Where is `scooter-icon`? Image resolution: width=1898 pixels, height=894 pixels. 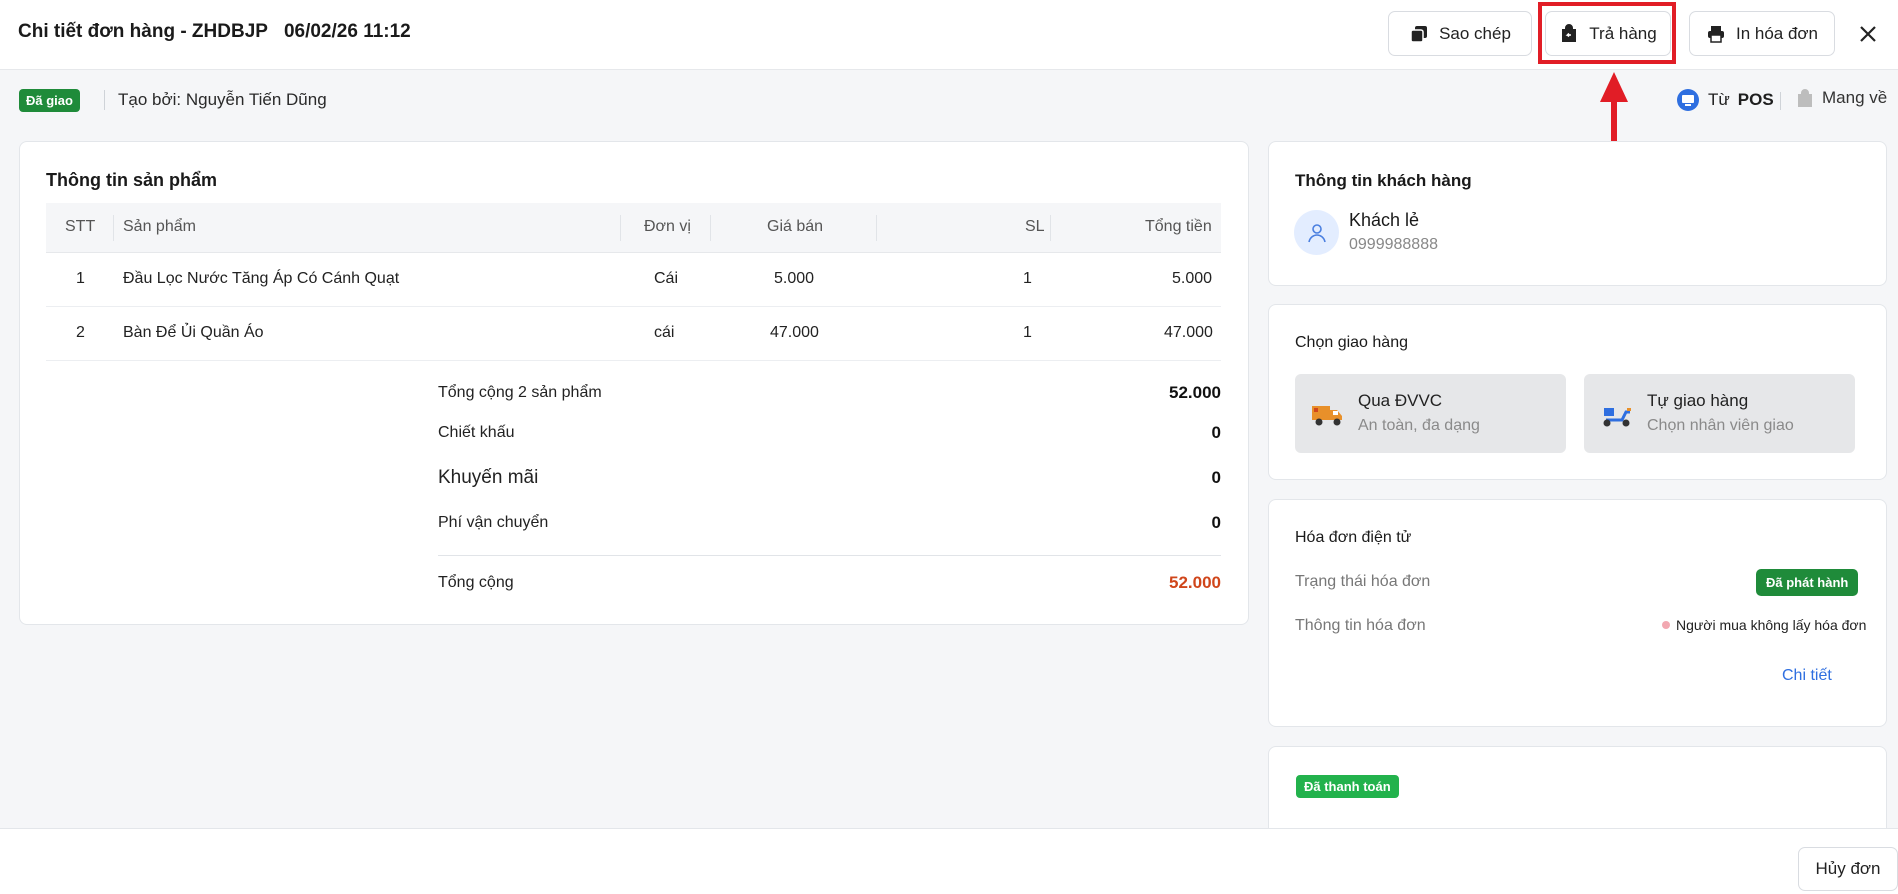
scooter-icon is located at coordinates (1617, 417).